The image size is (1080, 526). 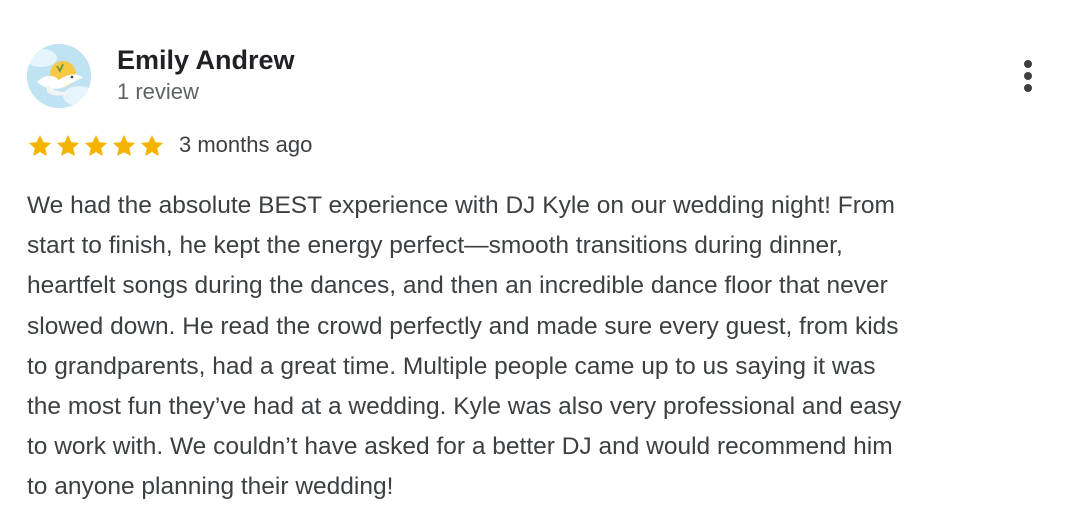 I want to click on more-options-button, so click(x=1028, y=76).